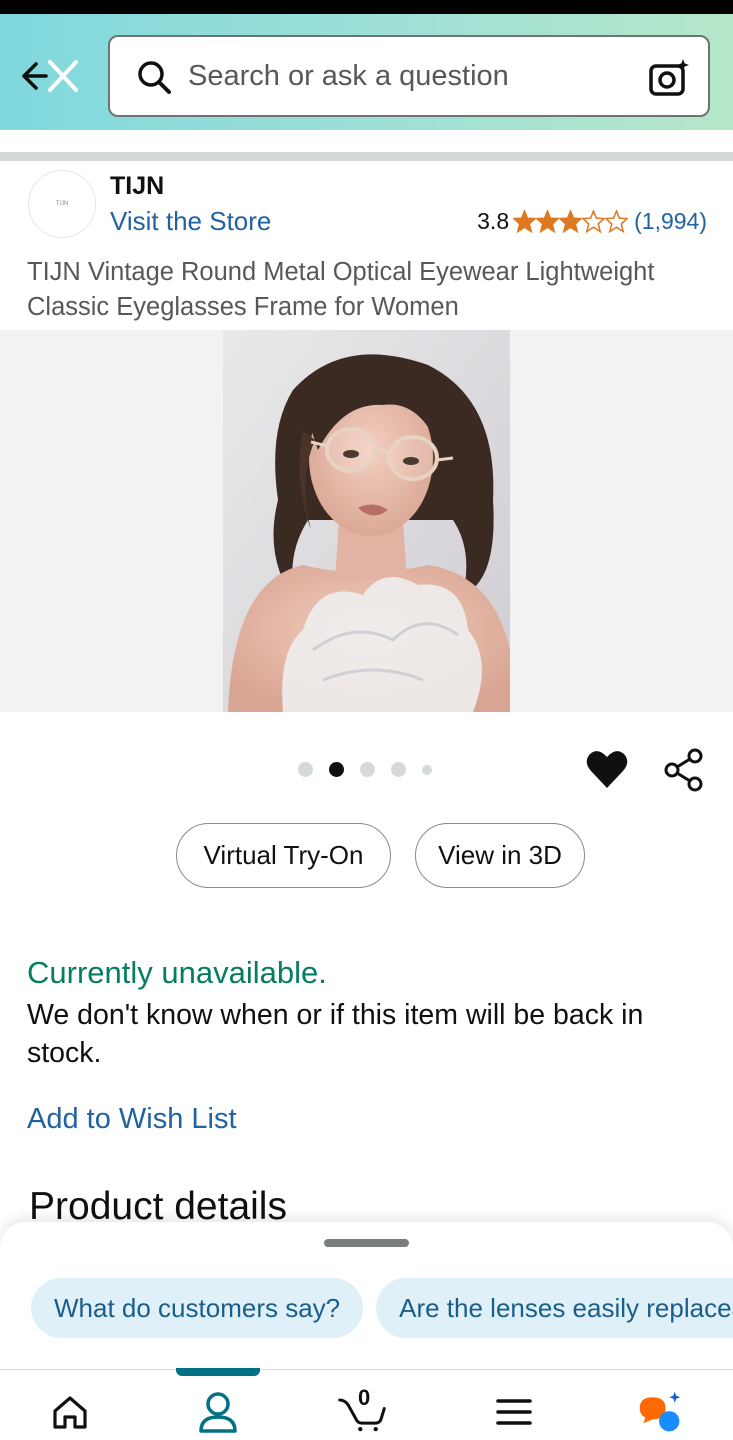  What do you see at coordinates (366, 156) in the screenshot?
I see `section-divider` at bounding box center [366, 156].